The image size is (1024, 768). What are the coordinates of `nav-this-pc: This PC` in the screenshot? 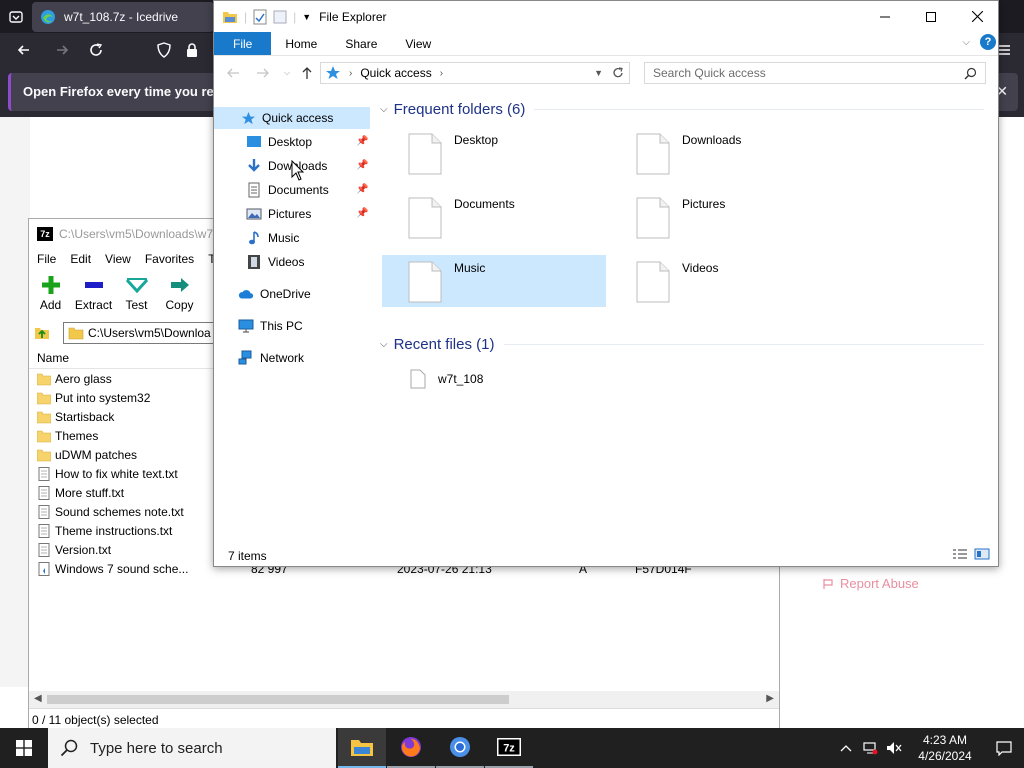 It's located at (270, 326).